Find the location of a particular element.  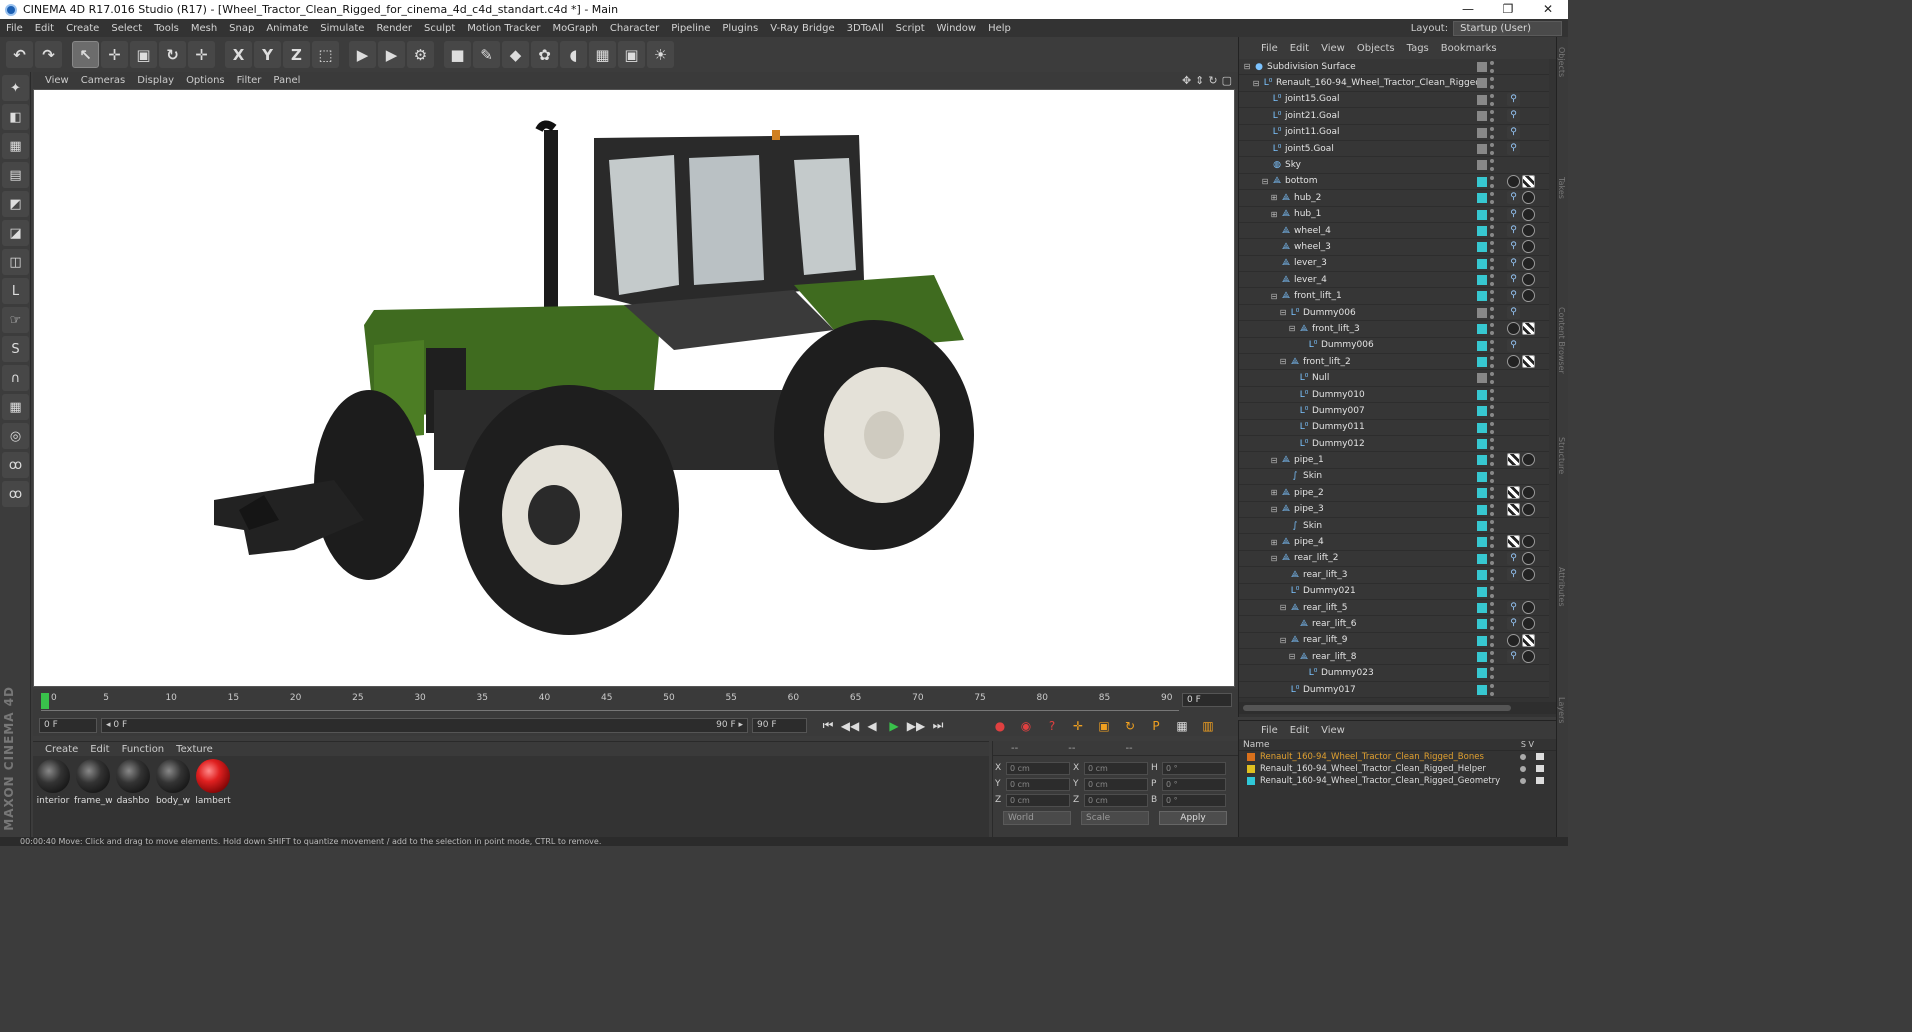

edges-mode-icon: ◪ is located at coordinates (15, 233).